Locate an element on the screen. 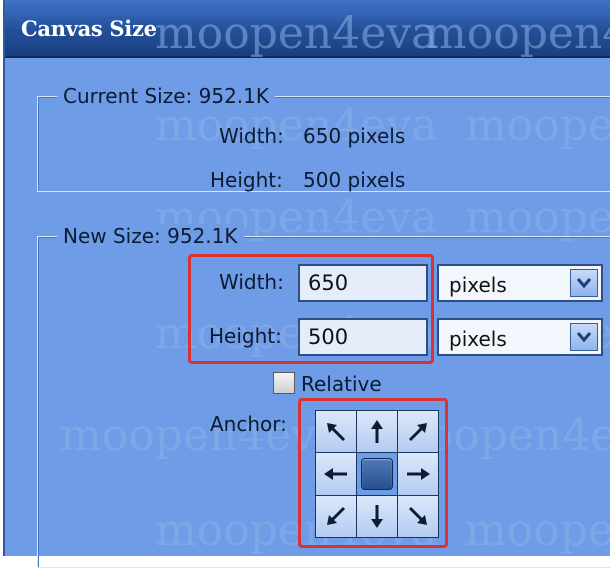 This screenshot has height=568, width=610. height-unit-select: pixels is located at coordinates (520, 337).